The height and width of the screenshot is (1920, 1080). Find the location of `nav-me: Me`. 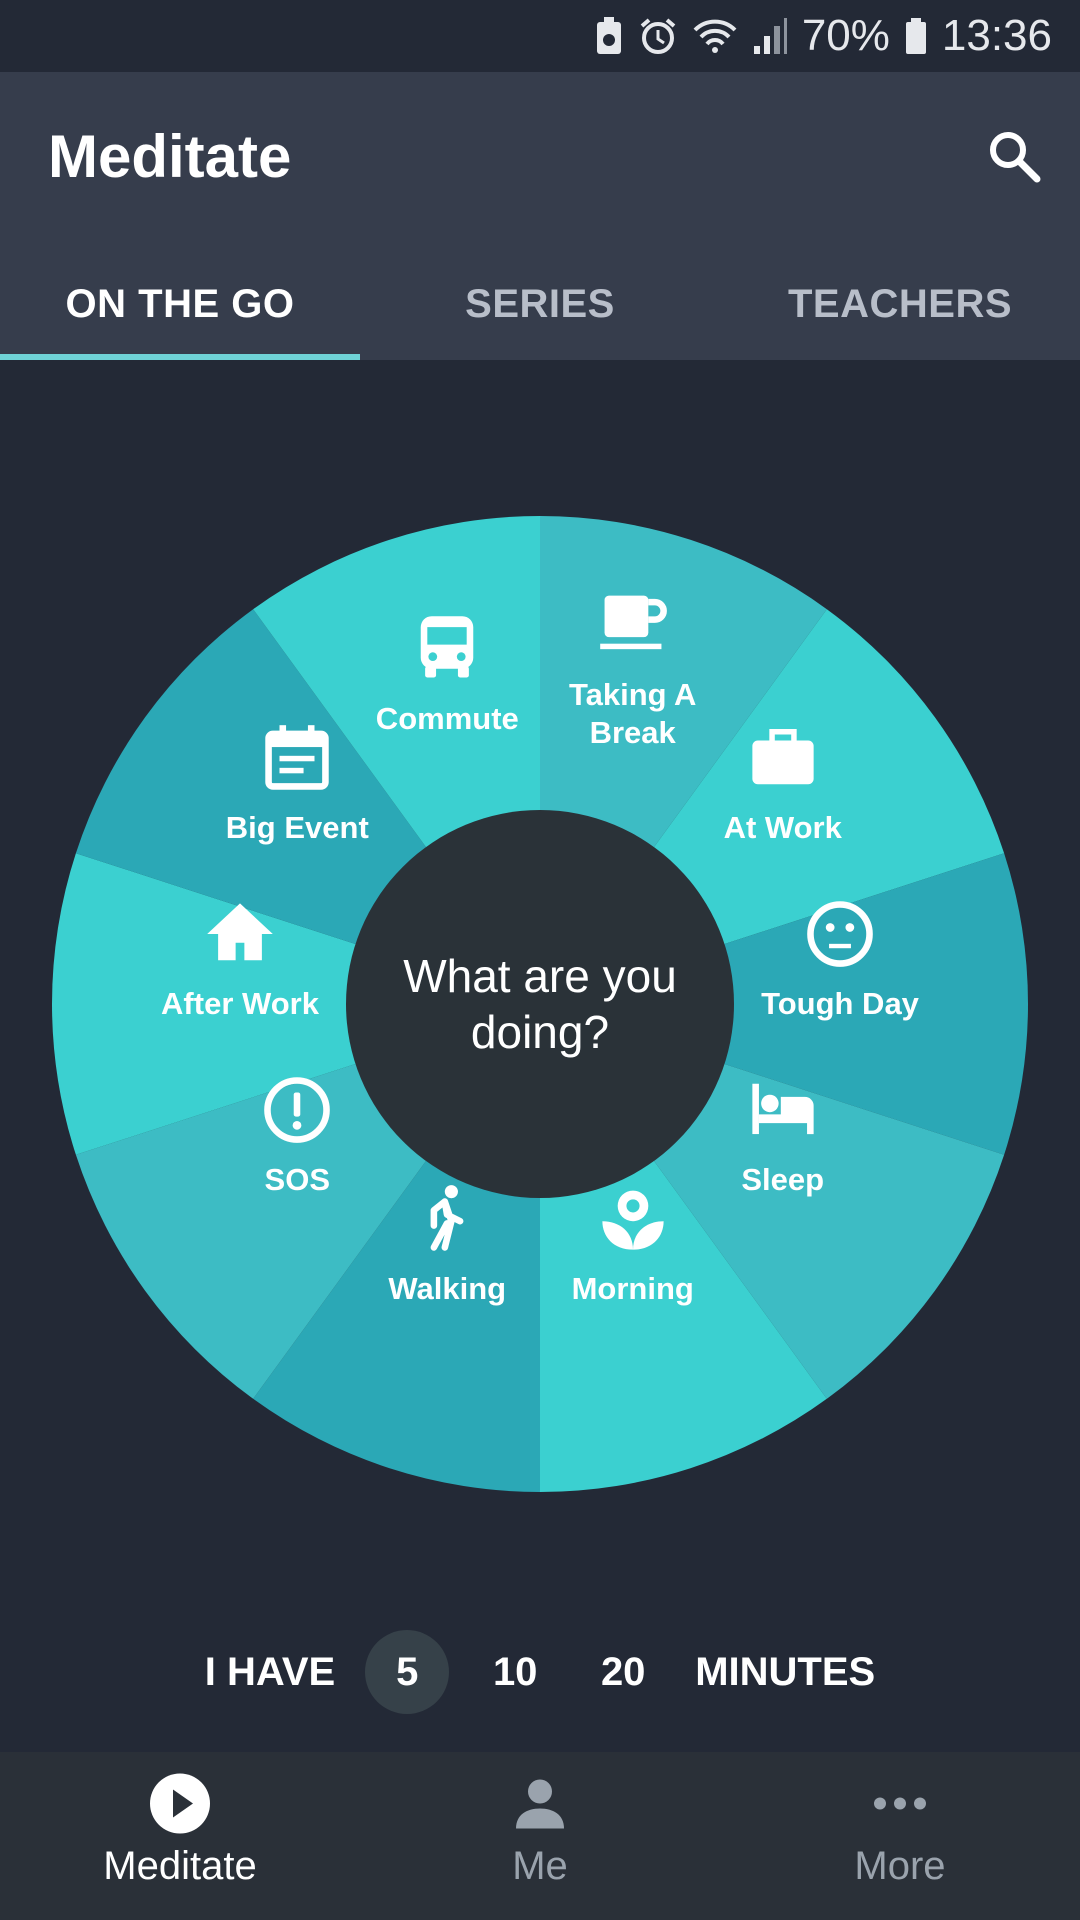

nav-me: Me is located at coordinates (540, 1836).